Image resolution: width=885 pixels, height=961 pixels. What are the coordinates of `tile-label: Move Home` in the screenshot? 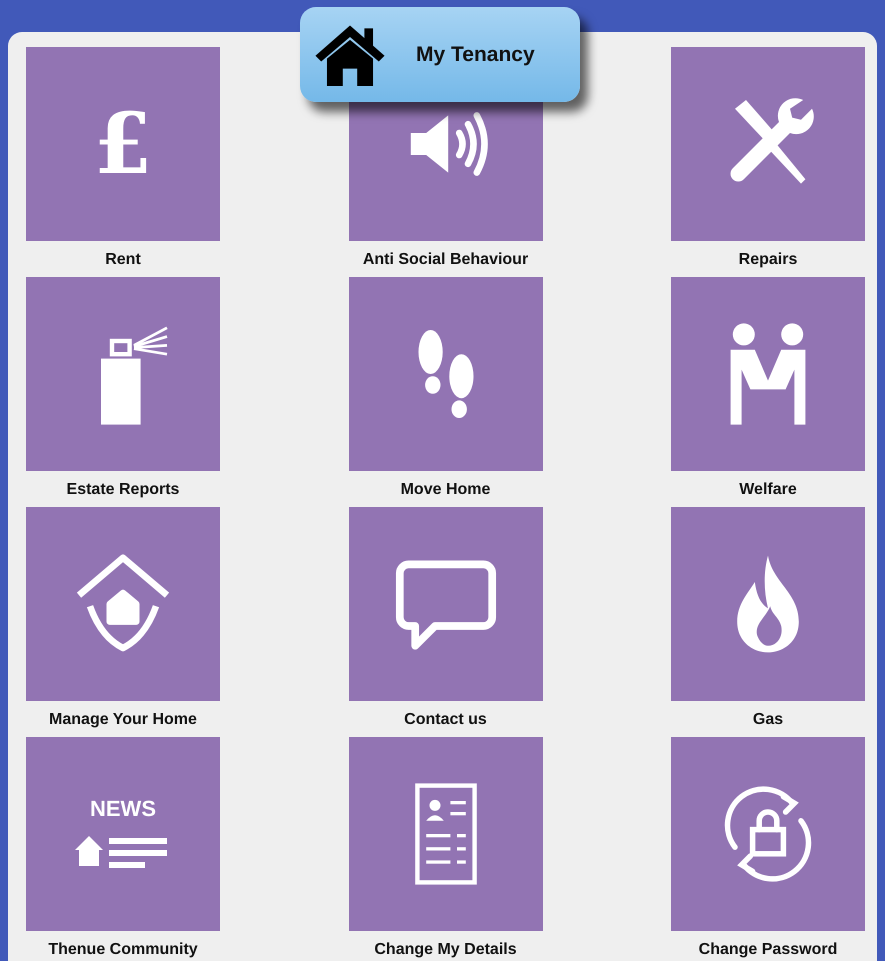 It's located at (445, 490).